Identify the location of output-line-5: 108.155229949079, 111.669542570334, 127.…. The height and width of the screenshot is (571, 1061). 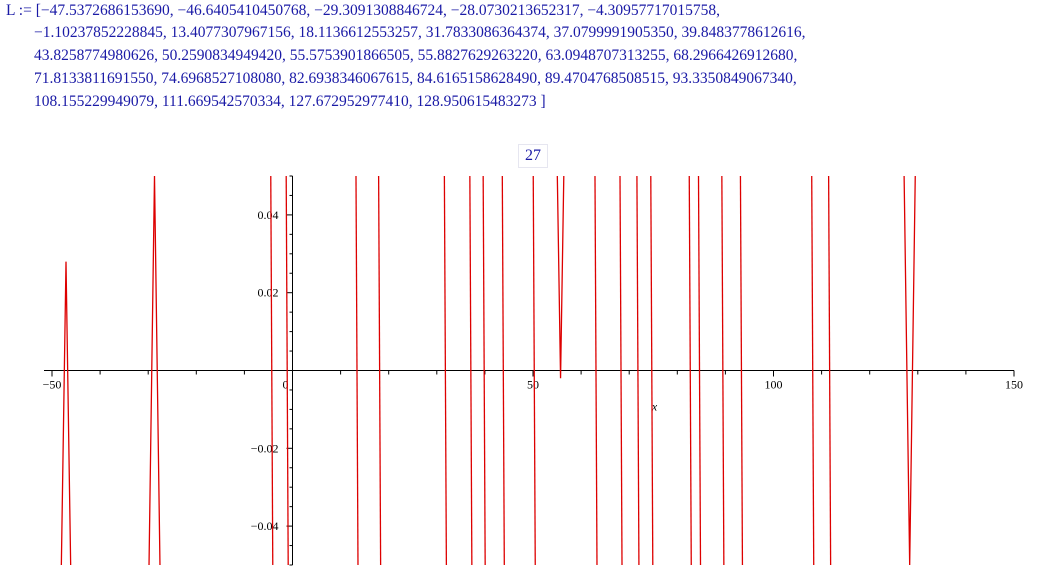
(290, 101).